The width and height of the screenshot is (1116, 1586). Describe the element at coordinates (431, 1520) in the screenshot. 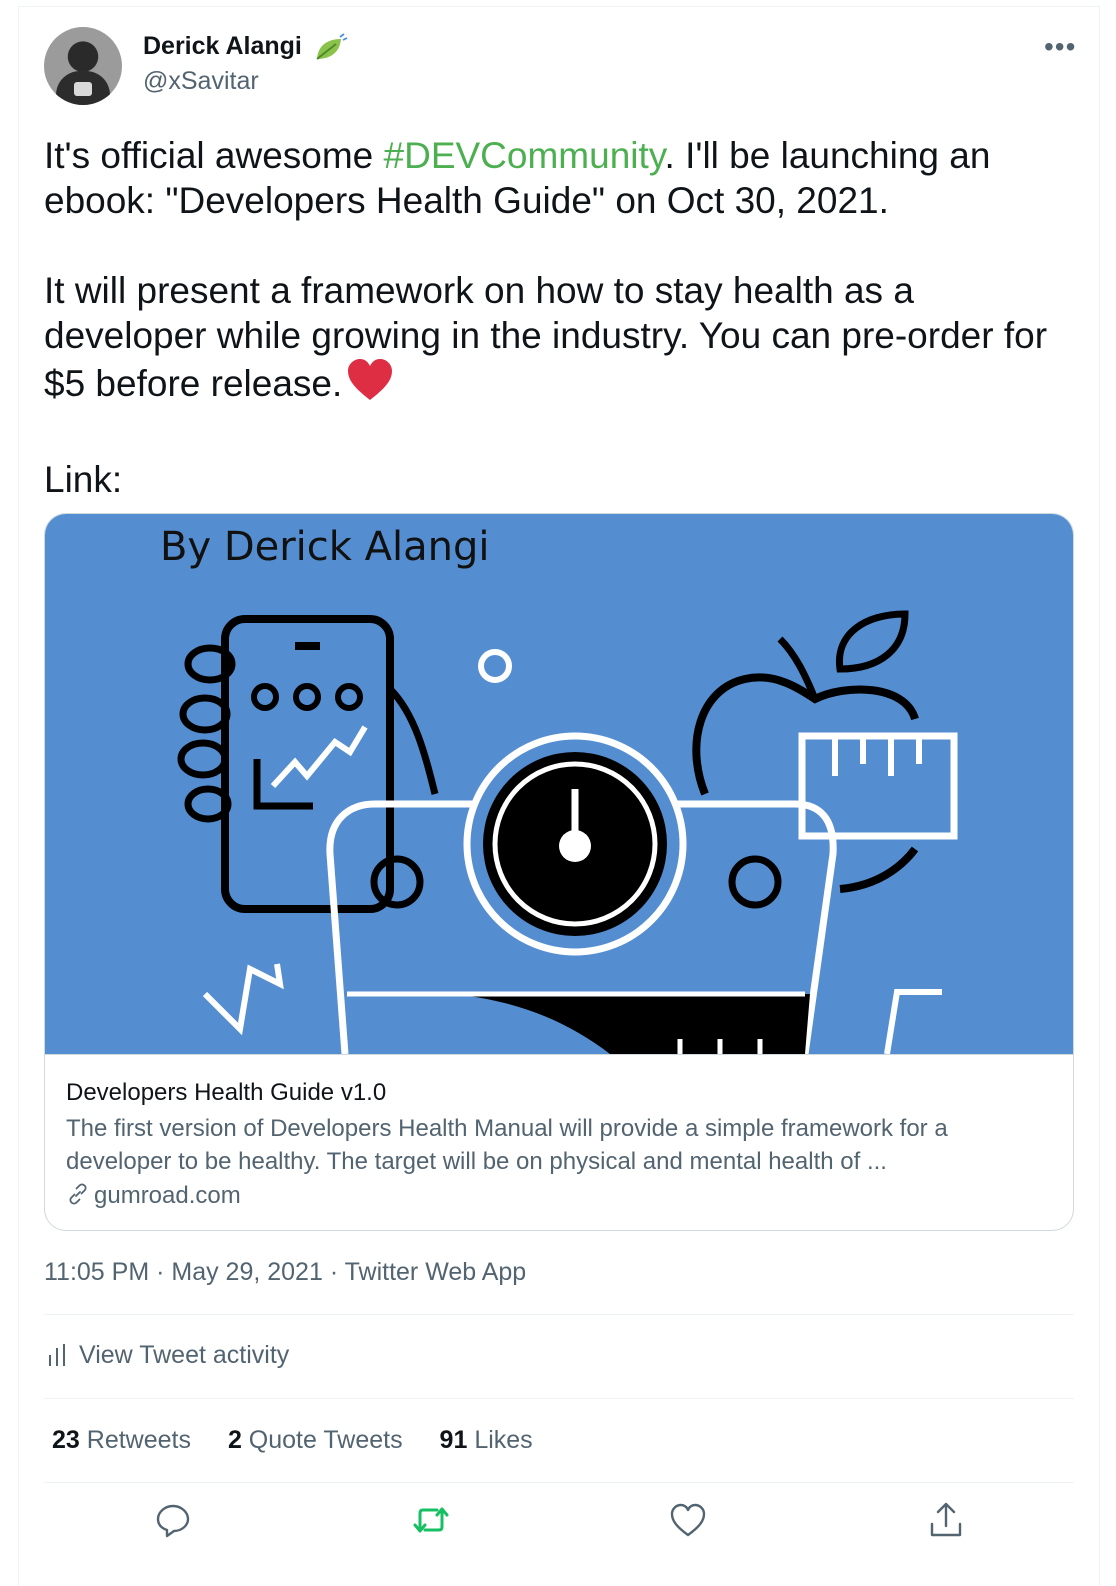

I see `retweet-icon` at that location.